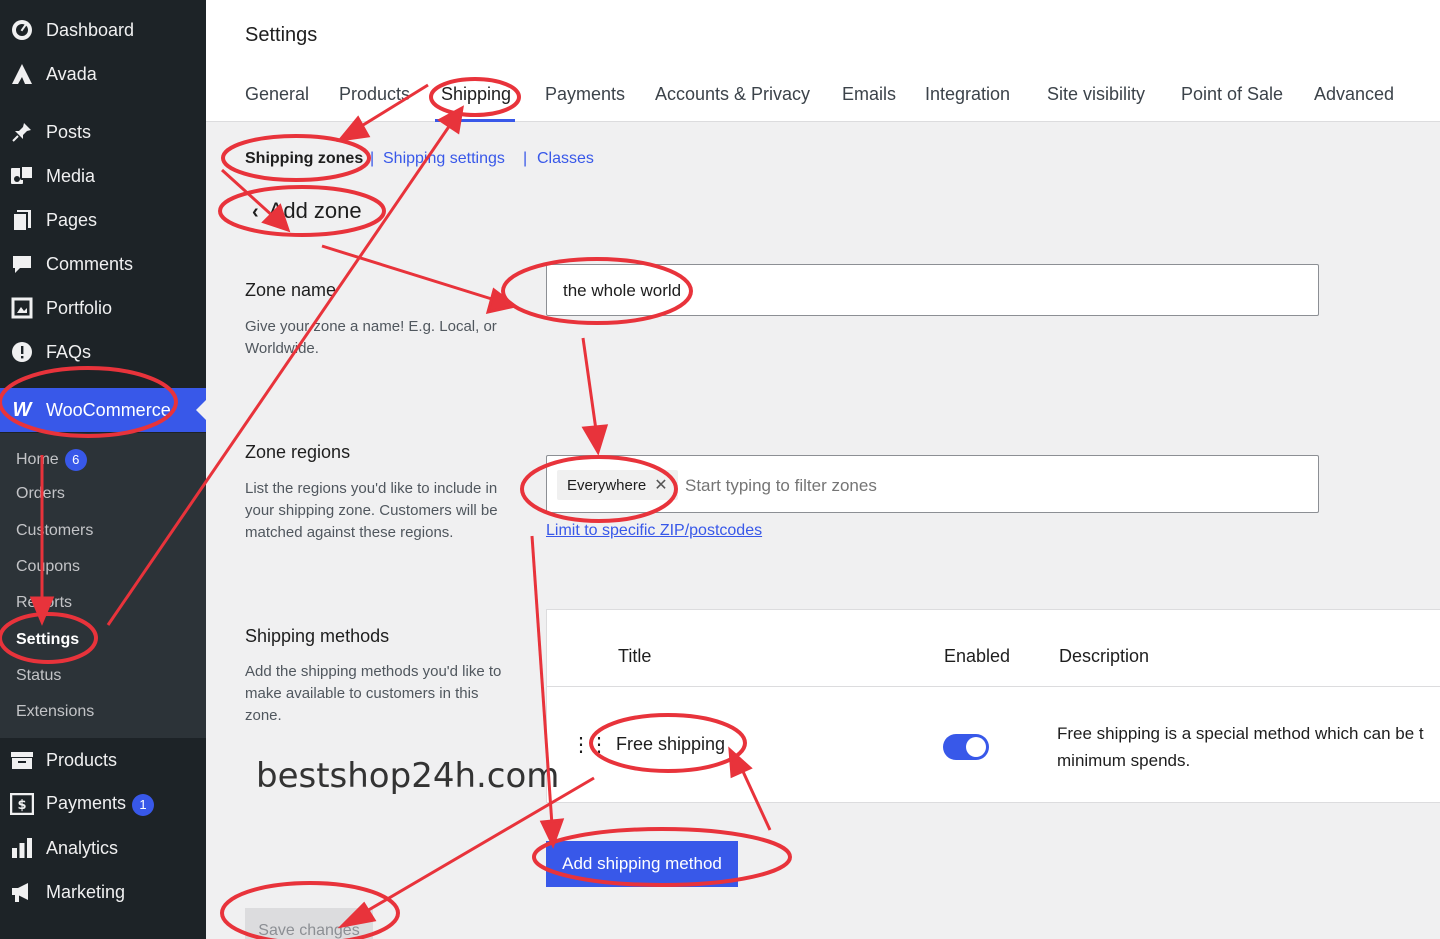 The width and height of the screenshot is (1440, 939). What do you see at coordinates (103, 74) in the screenshot?
I see `sidebar-item-avada: Avada` at bounding box center [103, 74].